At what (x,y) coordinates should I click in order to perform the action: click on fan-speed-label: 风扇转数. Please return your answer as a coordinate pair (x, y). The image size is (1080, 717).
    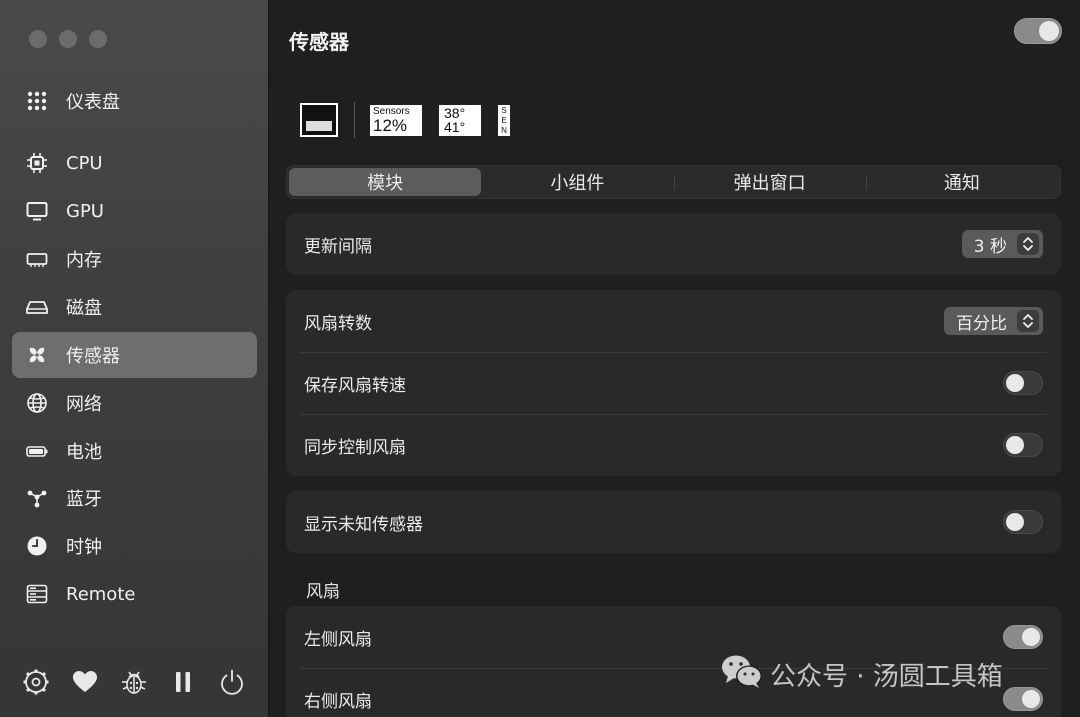
    Looking at the image, I should click on (338, 323).